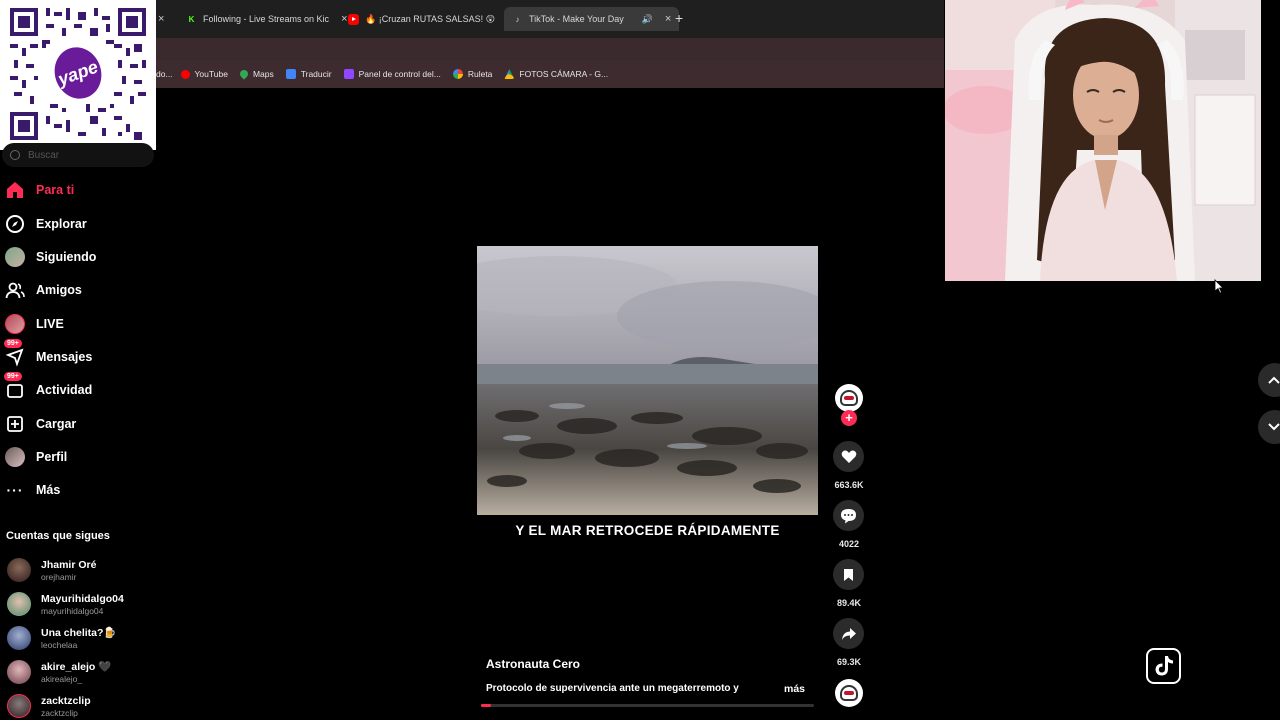 The width and height of the screenshot is (1280, 720). I want to click on following-avatar-icon, so click(15, 257).